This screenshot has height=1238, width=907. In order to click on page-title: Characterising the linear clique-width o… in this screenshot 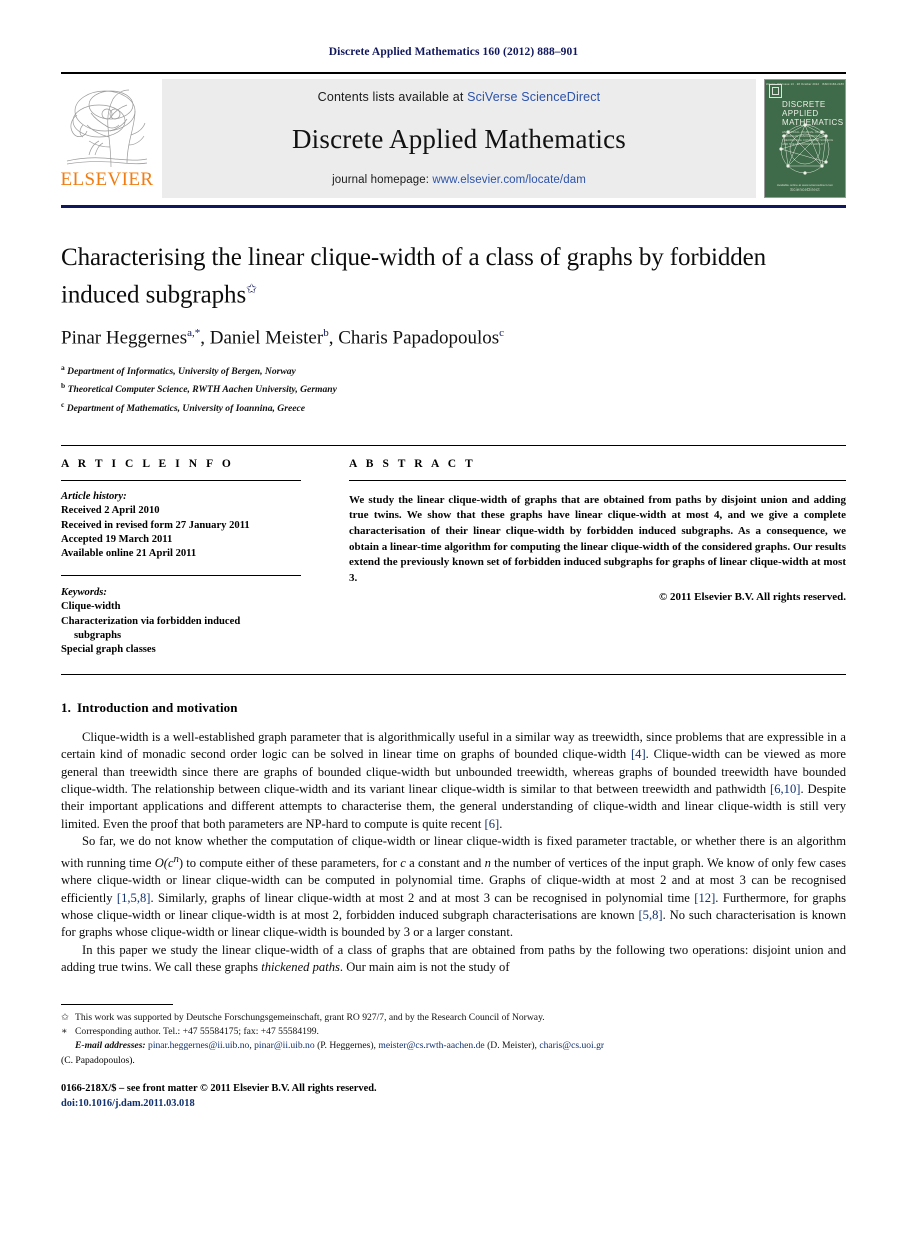, I will do `click(453, 276)`.